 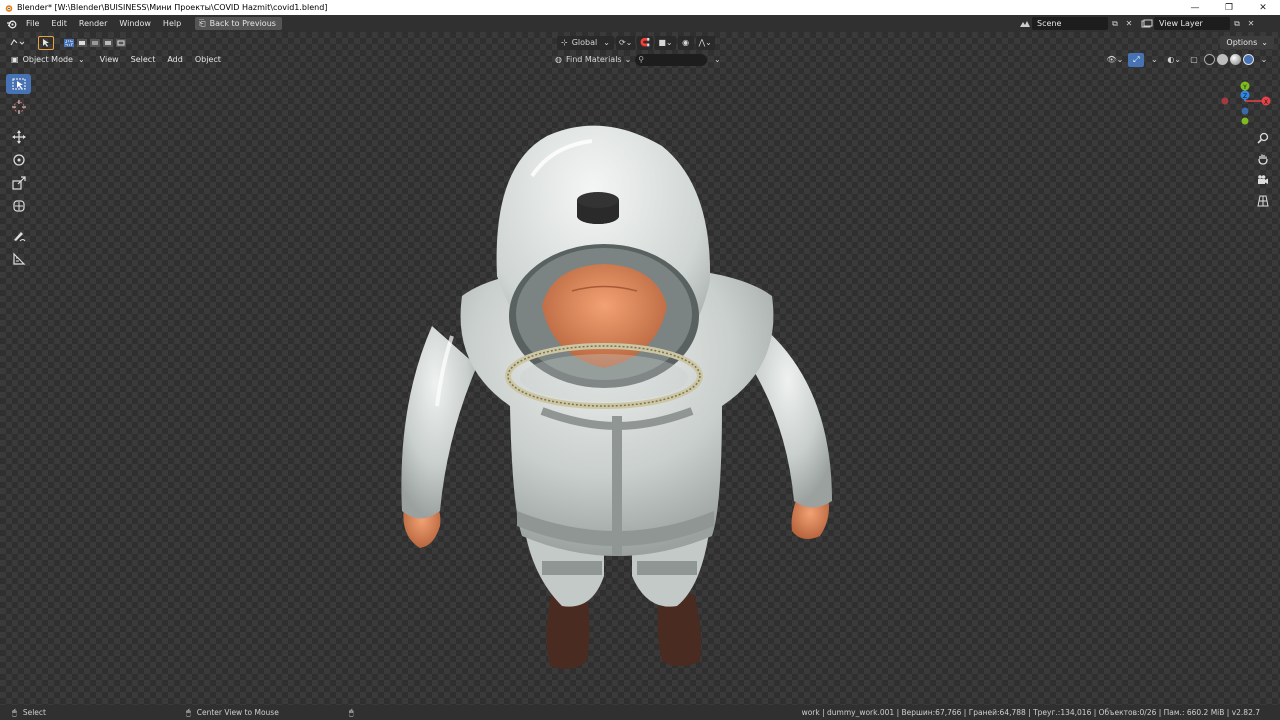 I want to click on search-options-icon: ⌄, so click(x=717, y=60).